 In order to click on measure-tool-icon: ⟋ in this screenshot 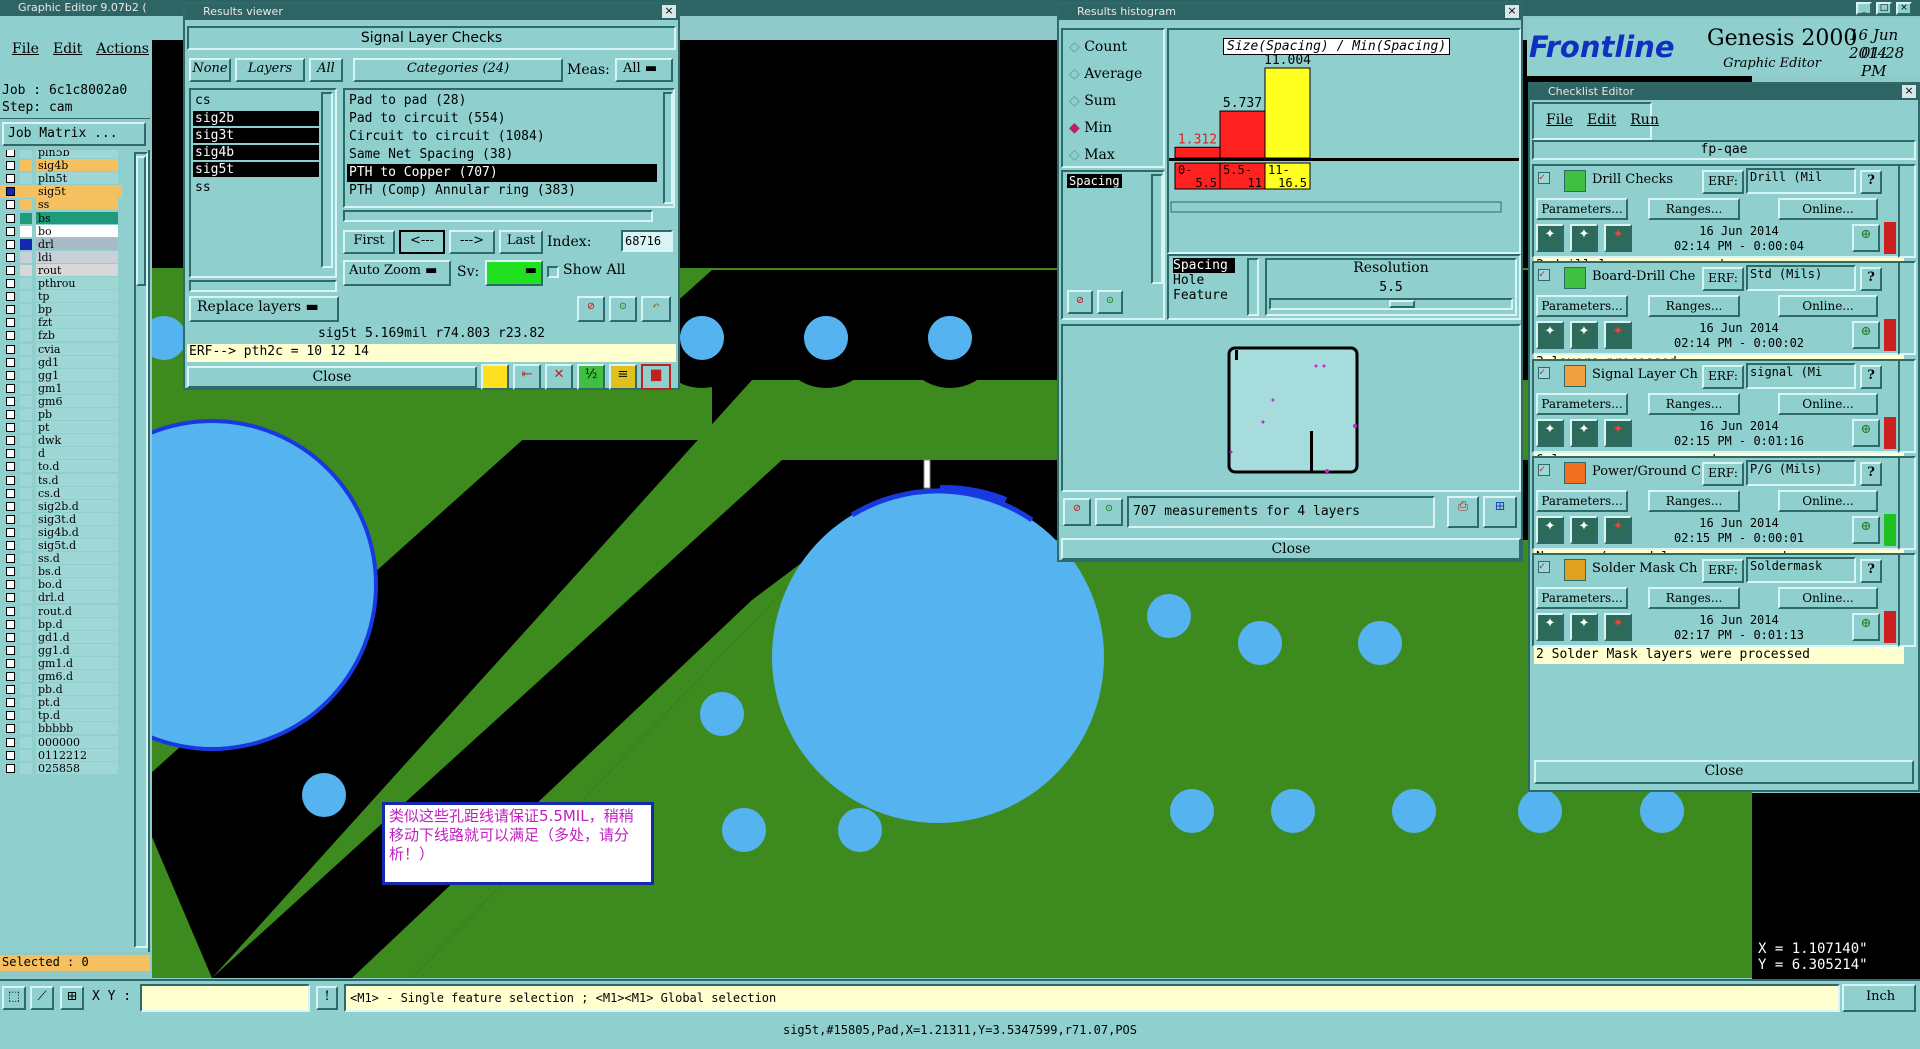, I will do `click(42, 998)`.